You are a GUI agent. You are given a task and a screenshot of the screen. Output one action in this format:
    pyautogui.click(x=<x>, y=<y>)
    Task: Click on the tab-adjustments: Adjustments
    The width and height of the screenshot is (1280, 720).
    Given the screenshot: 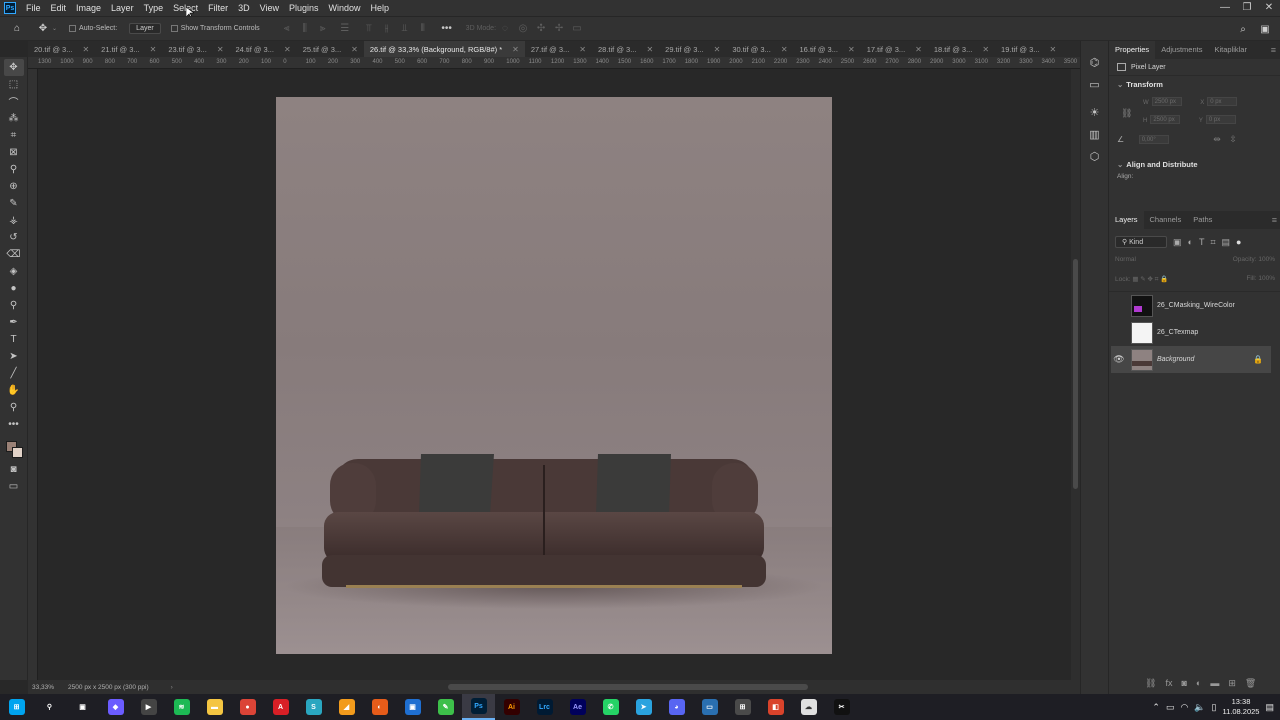 What is the action you would take?
    pyautogui.click(x=1181, y=50)
    